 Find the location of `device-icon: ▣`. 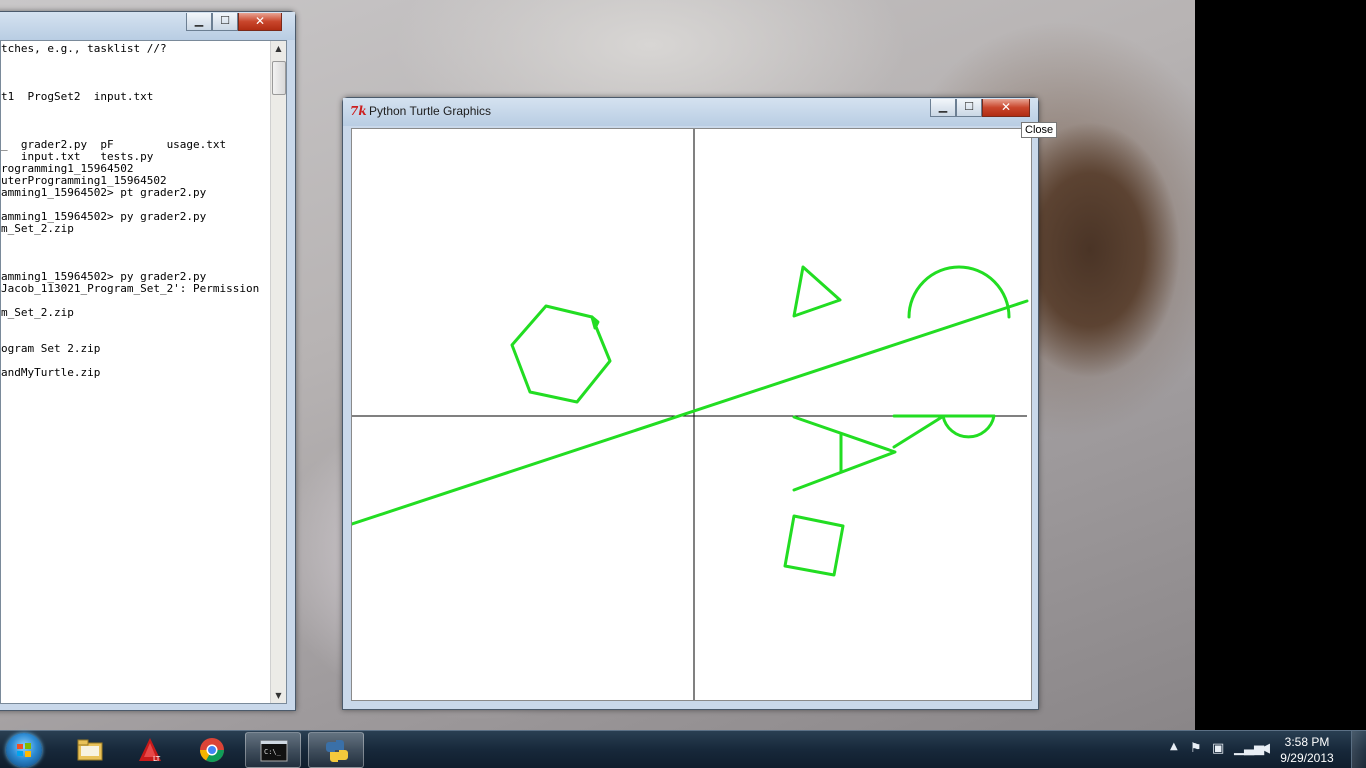

device-icon: ▣ is located at coordinates (1218, 748).